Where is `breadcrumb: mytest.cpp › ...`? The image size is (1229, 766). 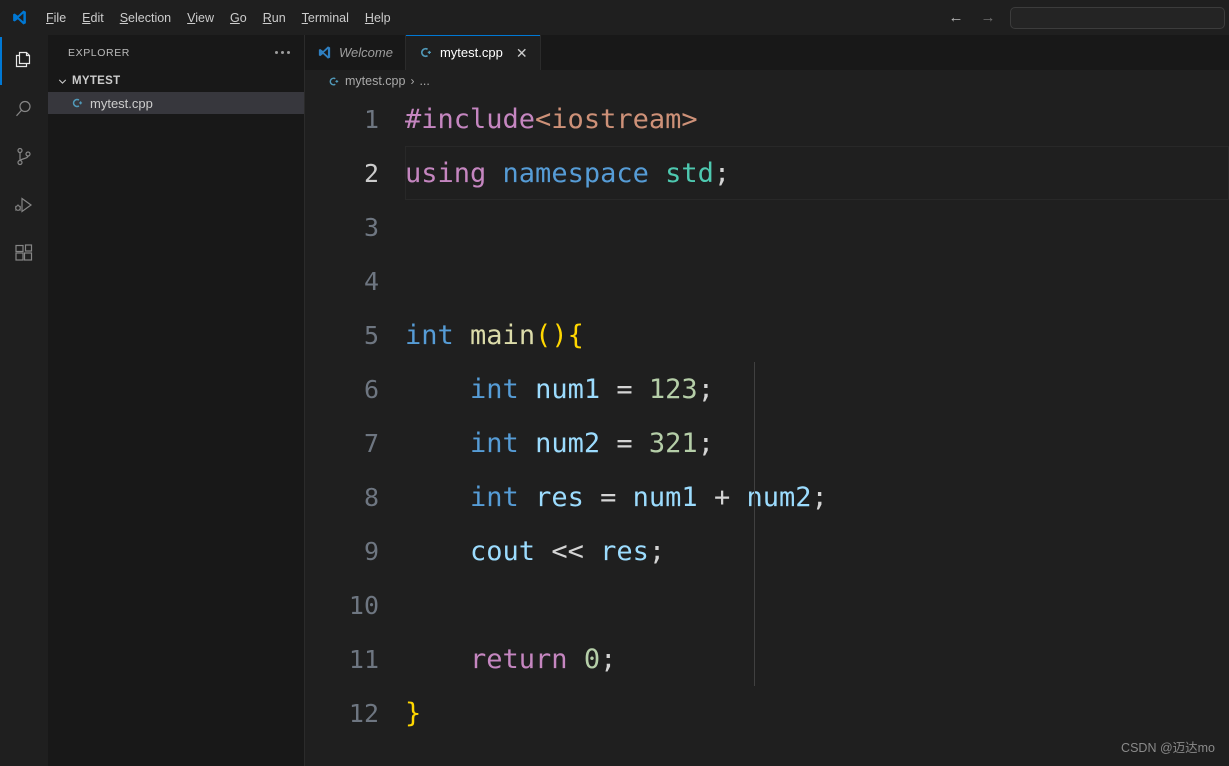
breadcrumb: mytest.cpp › ... is located at coordinates (767, 81).